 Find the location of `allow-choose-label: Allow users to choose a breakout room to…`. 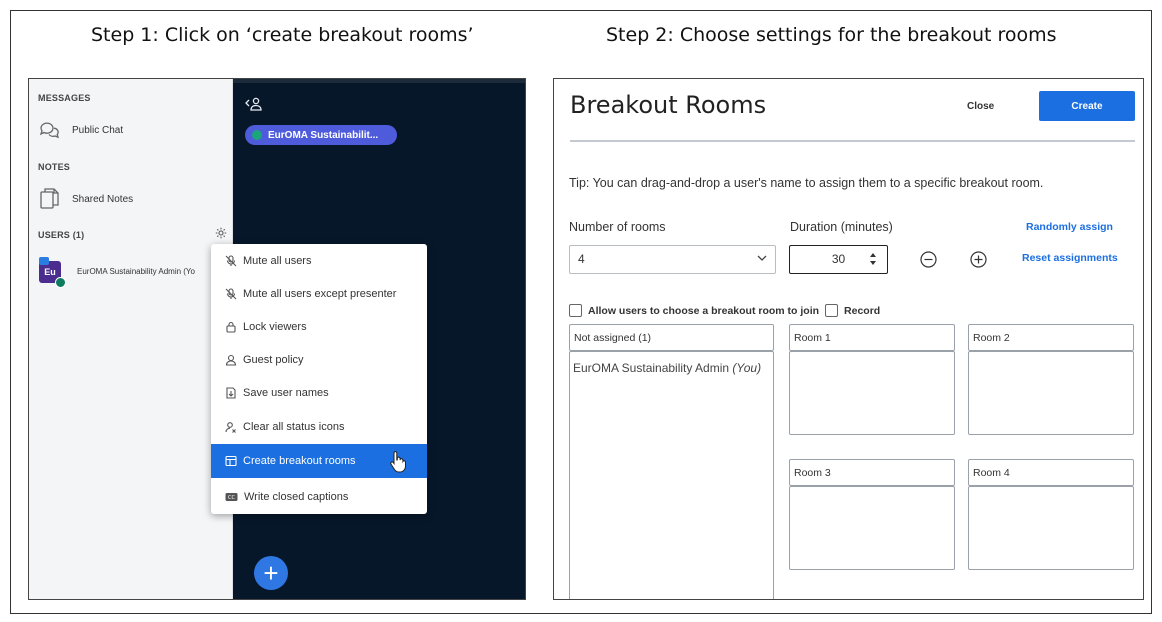

allow-choose-label: Allow users to choose a breakout room to… is located at coordinates (704, 310).